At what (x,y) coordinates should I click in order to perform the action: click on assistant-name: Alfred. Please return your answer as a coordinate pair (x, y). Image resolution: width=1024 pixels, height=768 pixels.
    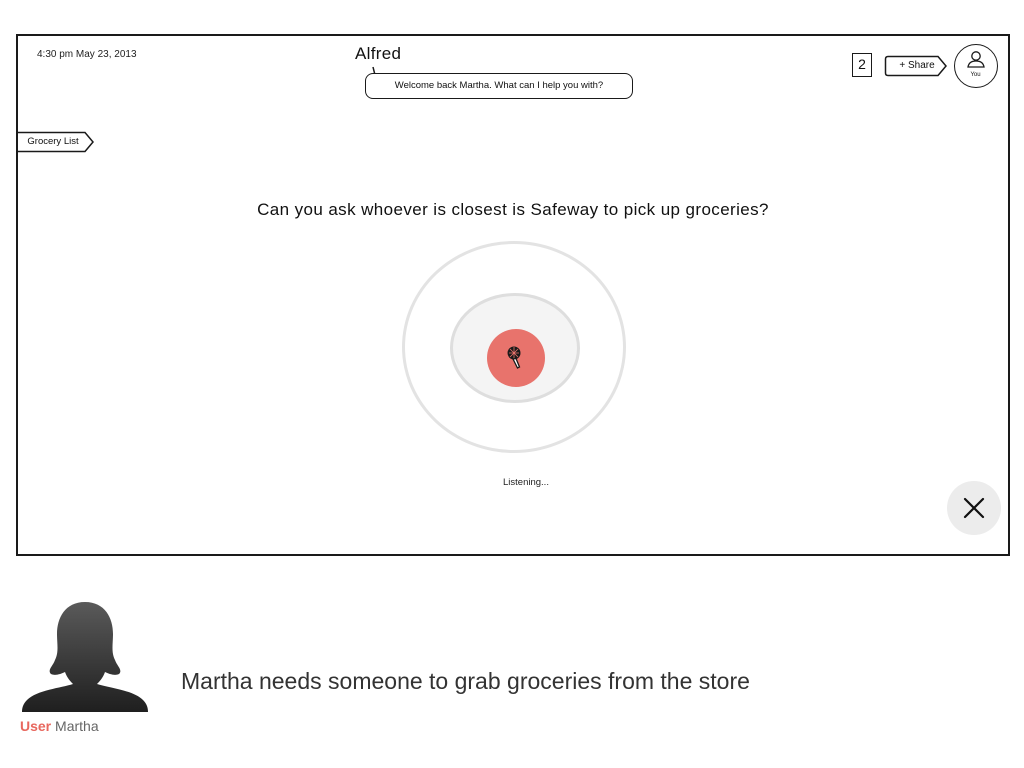
    Looking at the image, I should click on (378, 53).